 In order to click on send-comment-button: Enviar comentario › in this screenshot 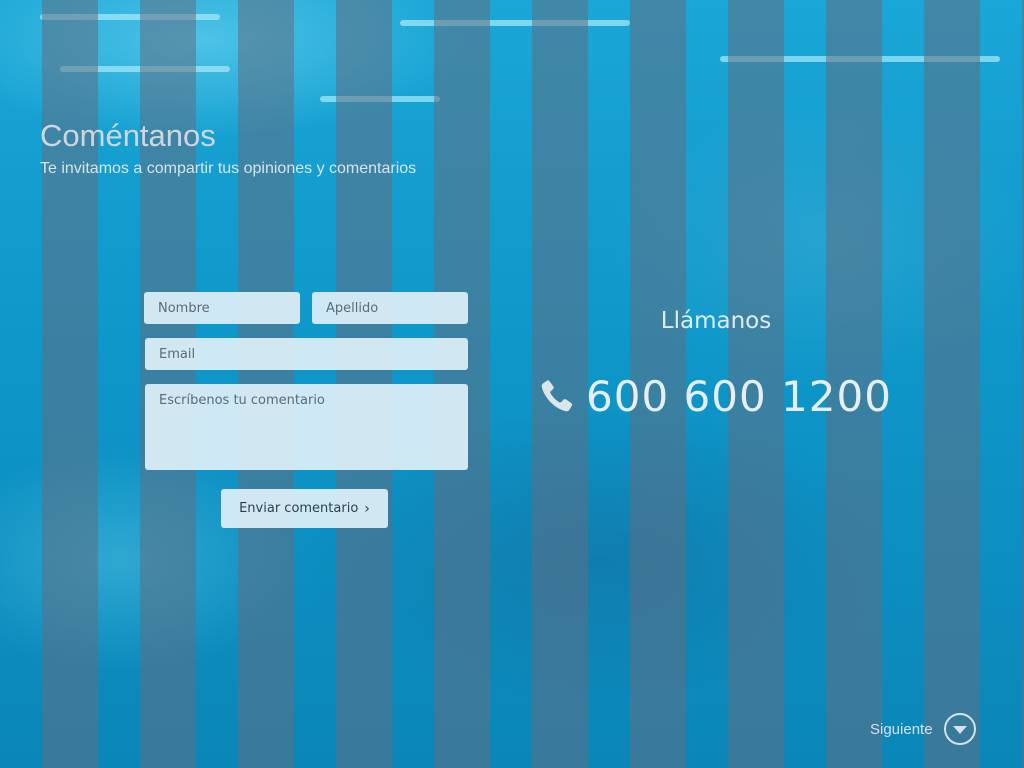, I will do `click(304, 508)`.